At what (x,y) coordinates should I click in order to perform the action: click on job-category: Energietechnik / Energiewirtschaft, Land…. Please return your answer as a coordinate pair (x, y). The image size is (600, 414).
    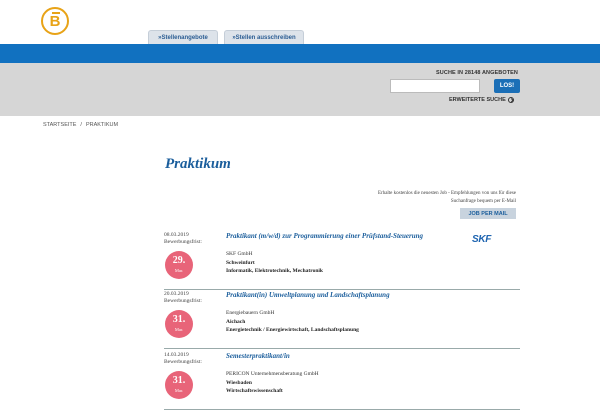
    Looking at the image, I should click on (292, 330).